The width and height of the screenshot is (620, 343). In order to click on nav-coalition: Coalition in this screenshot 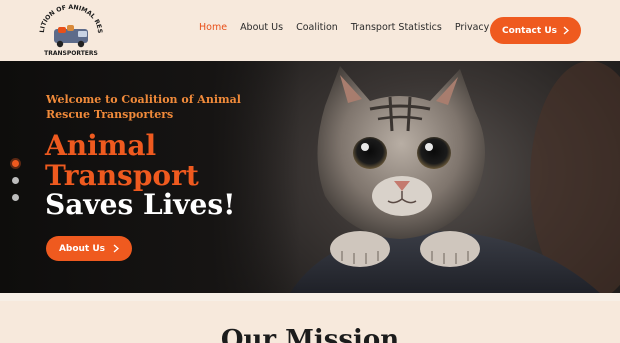, I will do `click(317, 27)`.